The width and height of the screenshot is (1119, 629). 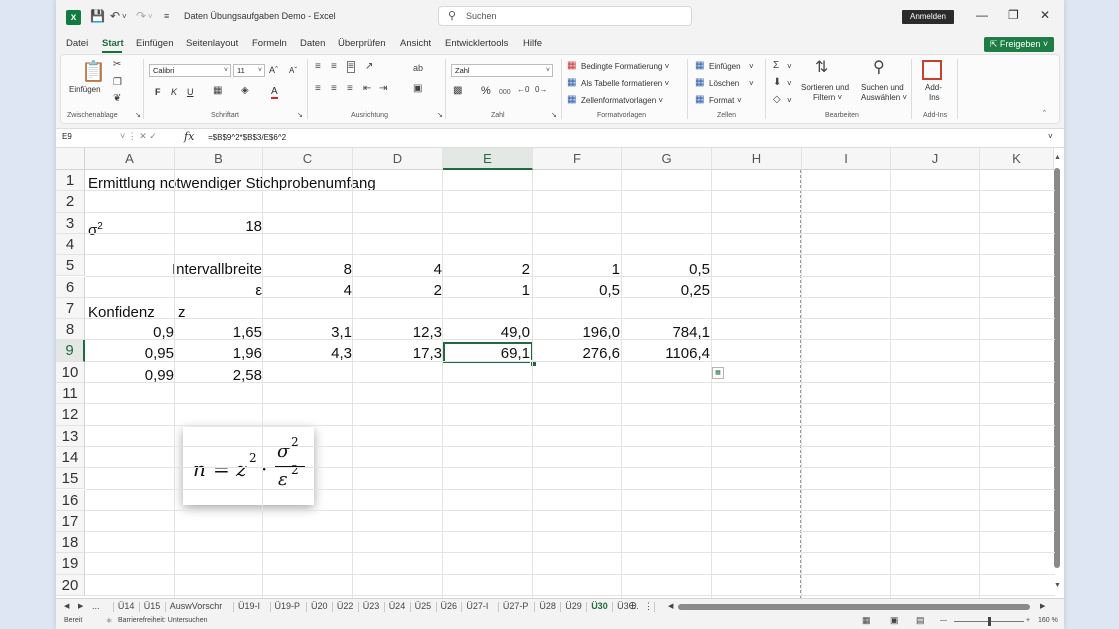 What do you see at coordinates (70, 330) in the screenshot?
I see `row-header: 8` at bounding box center [70, 330].